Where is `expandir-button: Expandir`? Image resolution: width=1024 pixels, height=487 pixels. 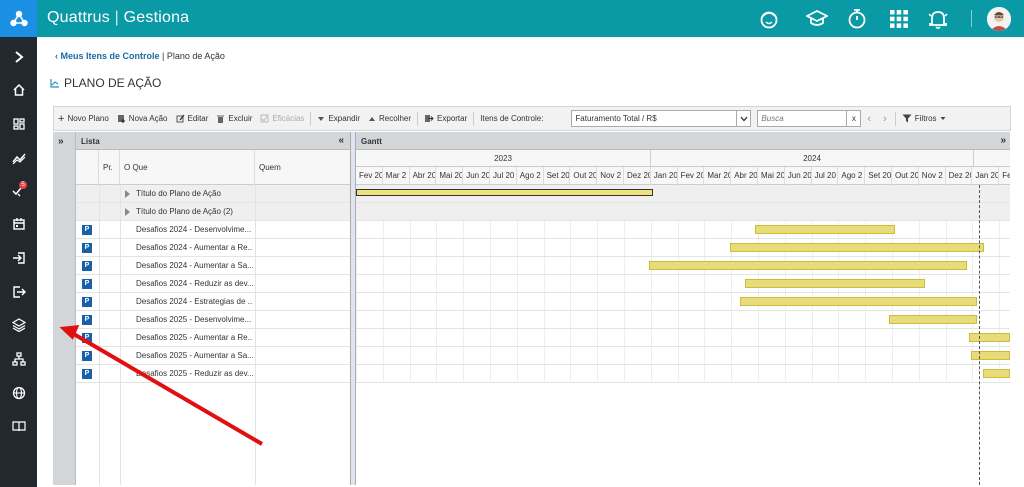
expandir-button: Expandir is located at coordinates (338, 118).